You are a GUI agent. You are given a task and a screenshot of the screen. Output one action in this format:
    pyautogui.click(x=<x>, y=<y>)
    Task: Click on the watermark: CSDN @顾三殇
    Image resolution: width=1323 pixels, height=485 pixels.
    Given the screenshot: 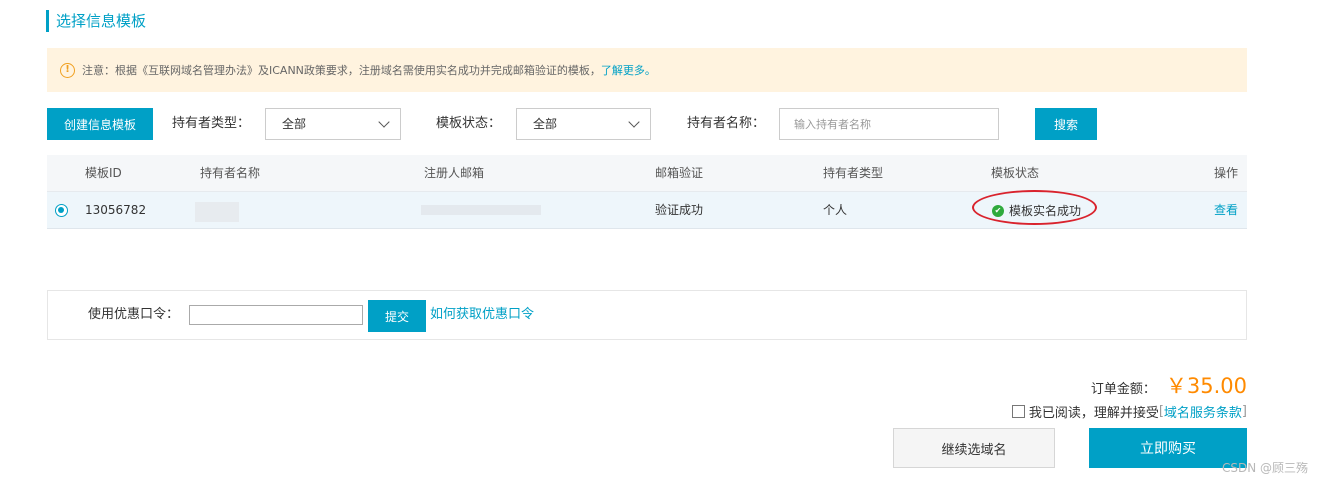 What is the action you would take?
    pyautogui.click(x=1264, y=468)
    